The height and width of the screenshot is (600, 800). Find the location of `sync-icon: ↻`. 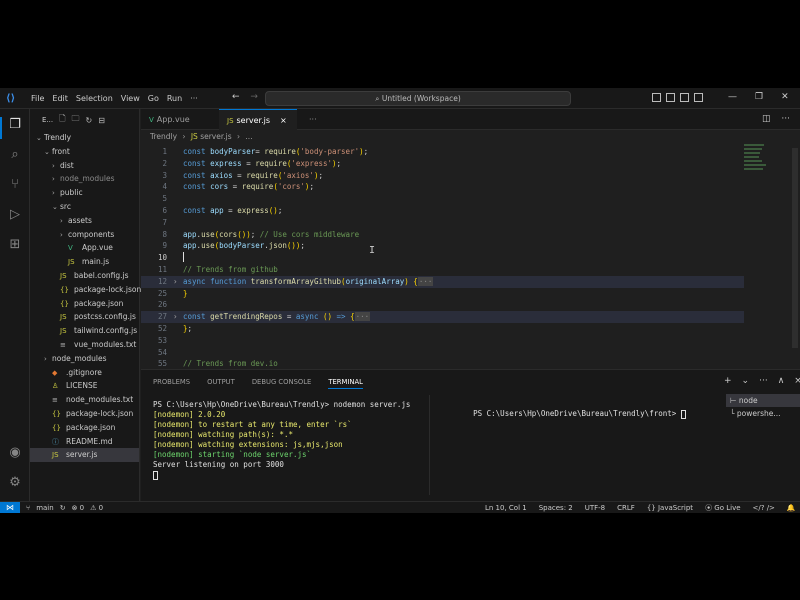

sync-icon: ↻ is located at coordinates (63, 507).